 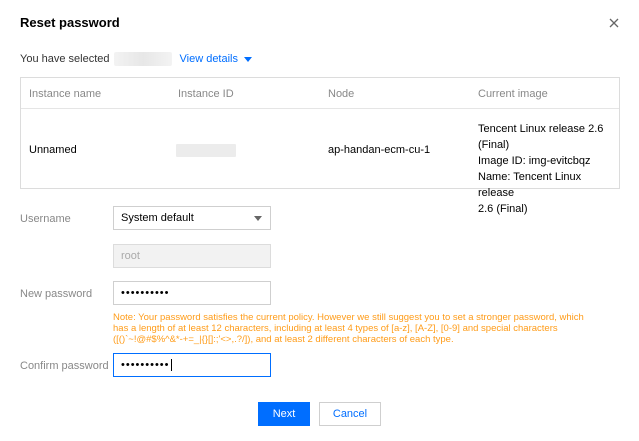 I want to click on new-password-value: ••••••••••, so click(x=145, y=293).